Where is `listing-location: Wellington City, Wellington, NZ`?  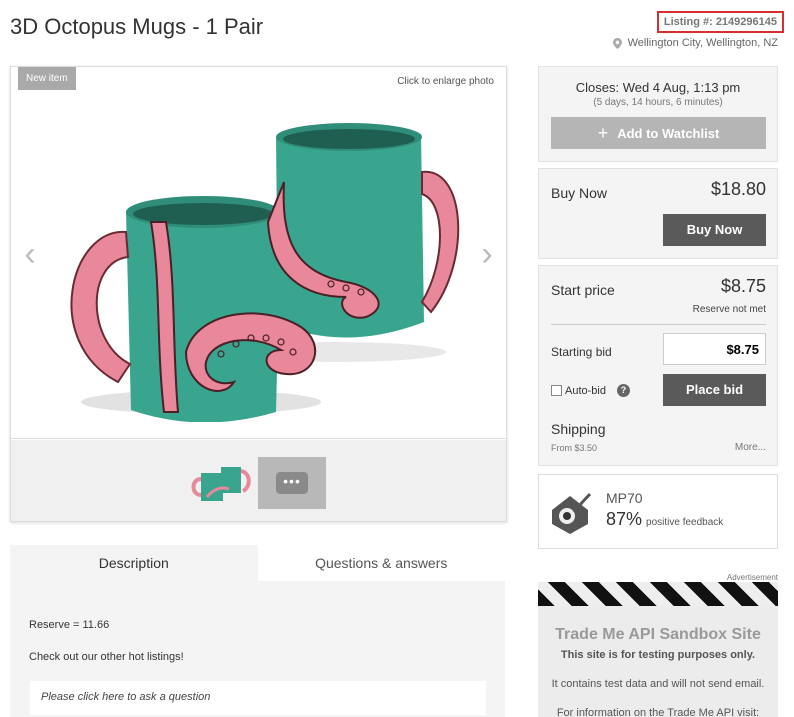
listing-location: Wellington City, Wellington, NZ is located at coordinates (695, 43).